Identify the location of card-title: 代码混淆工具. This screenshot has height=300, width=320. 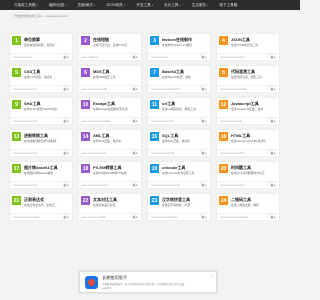
(243, 72).